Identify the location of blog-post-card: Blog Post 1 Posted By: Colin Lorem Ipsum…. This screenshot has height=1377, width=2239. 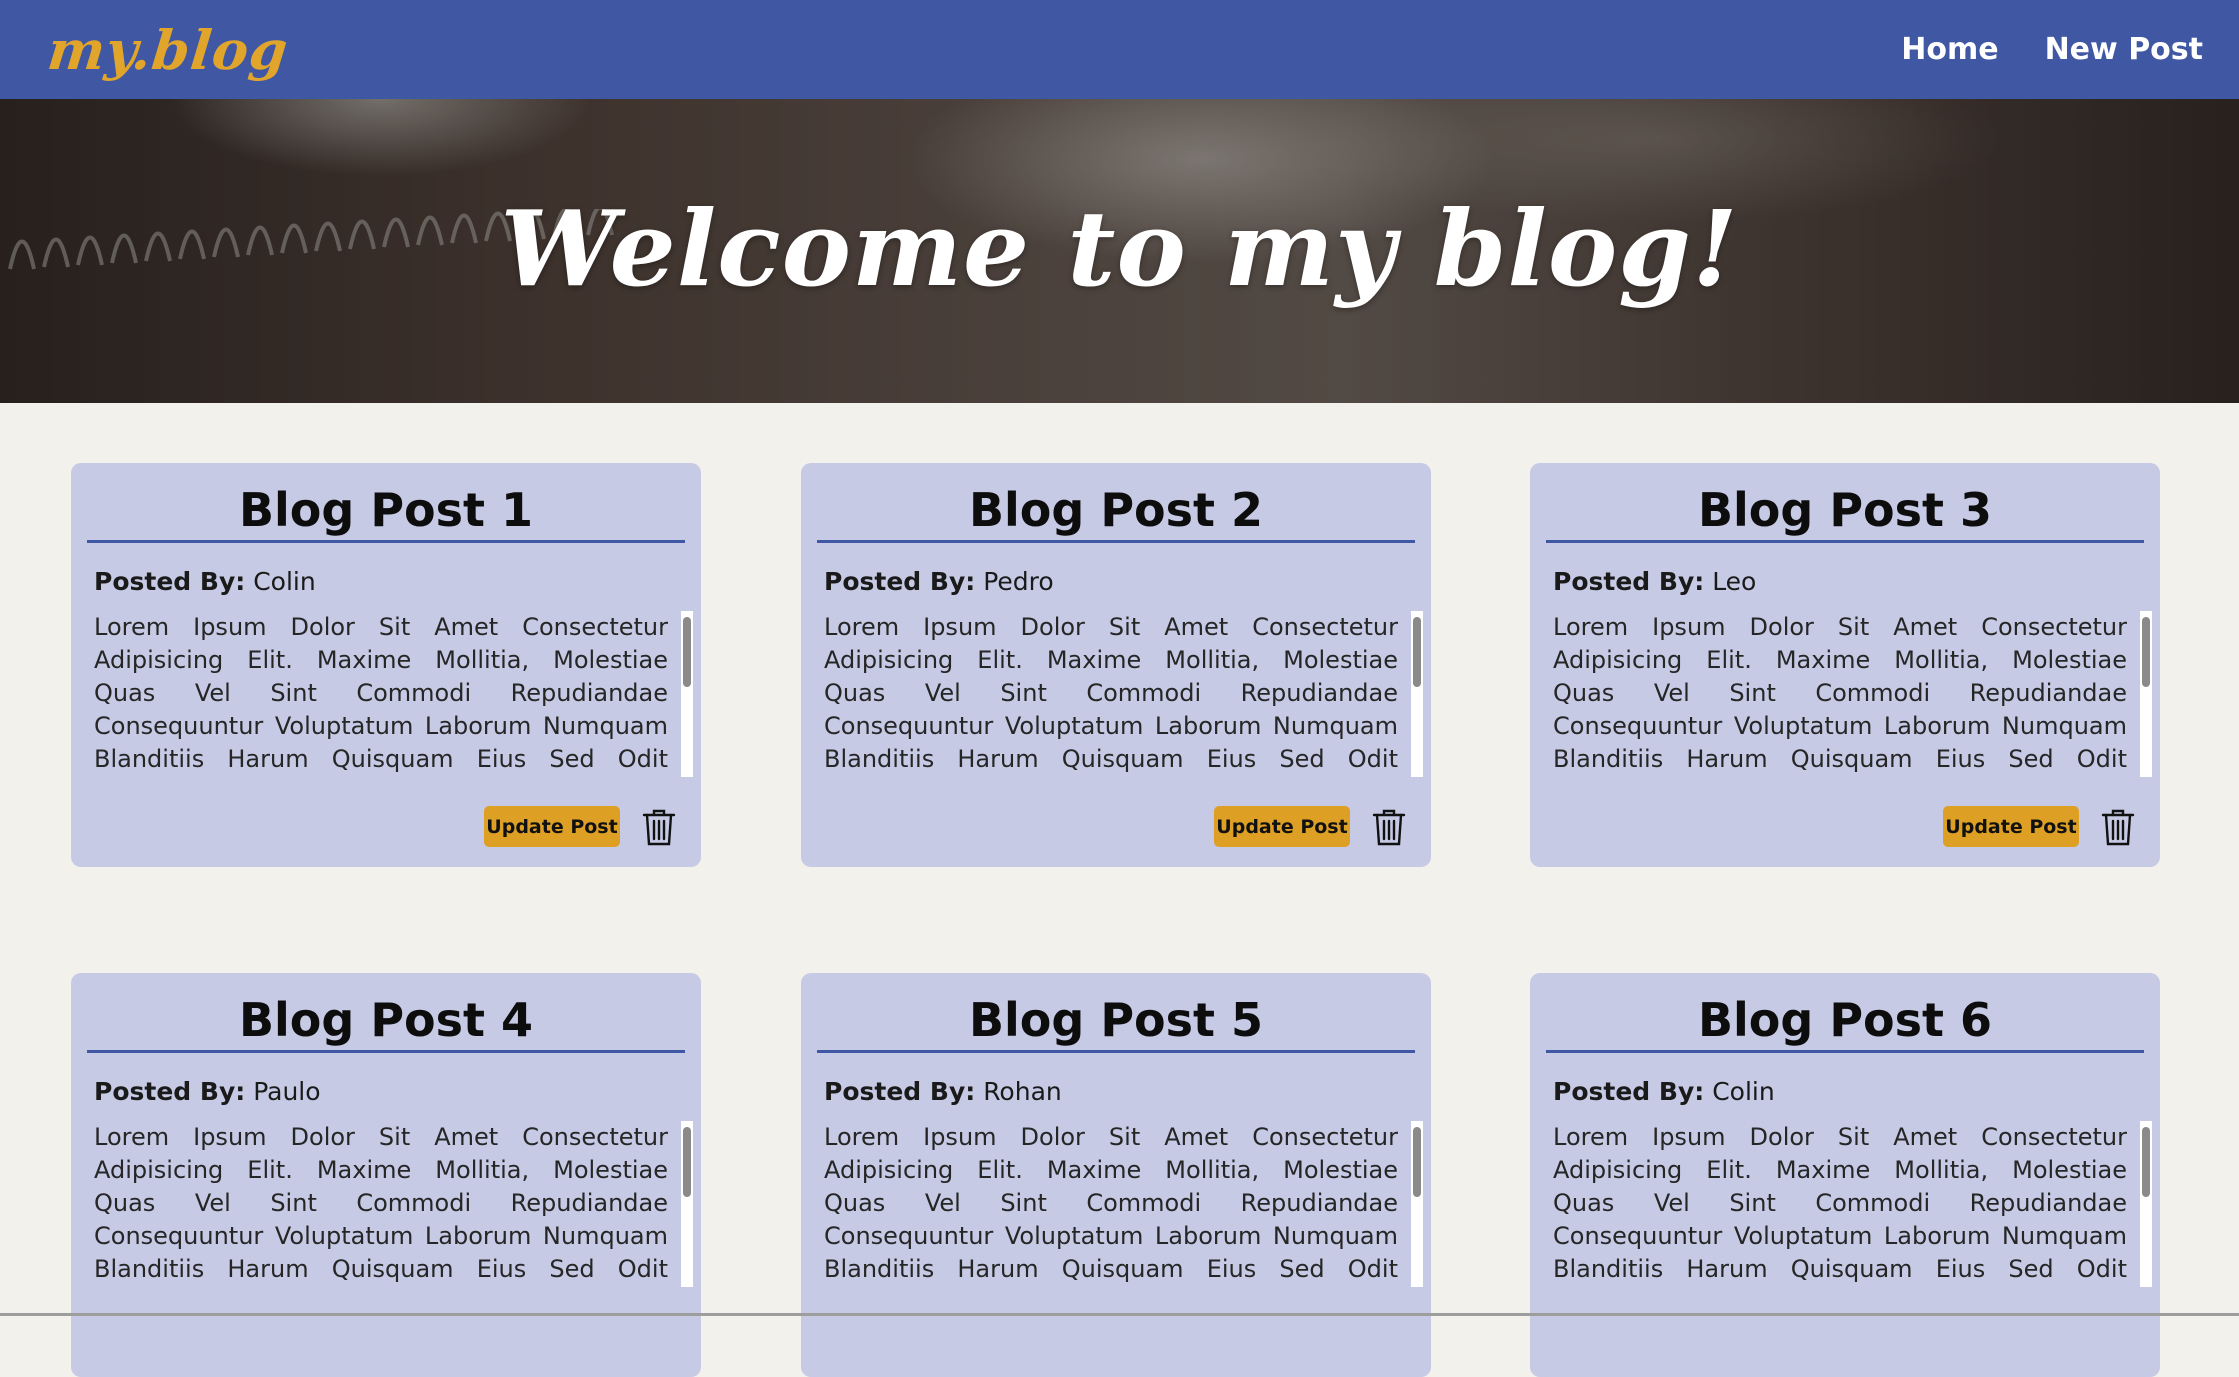
(386, 665).